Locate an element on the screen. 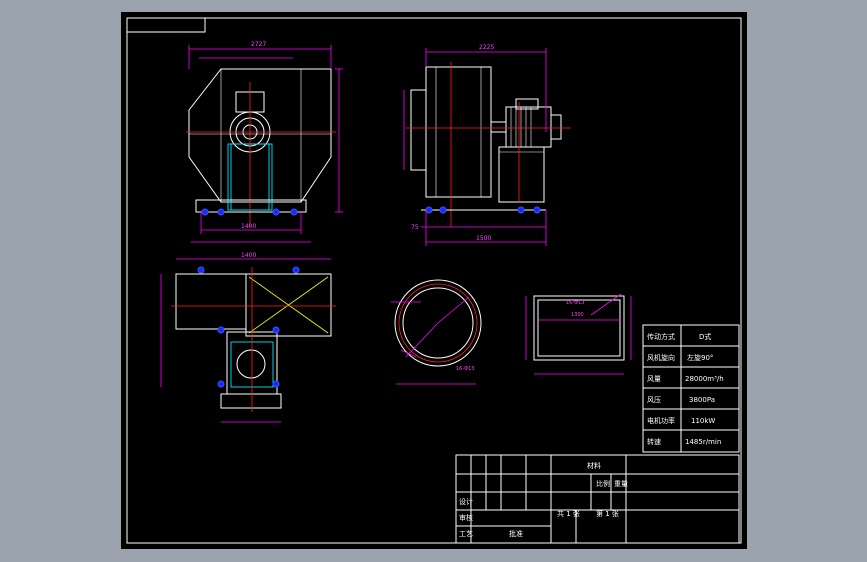 The height and width of the screenshot is (562, 867). title-sheet-of-label: 第 1 张 is located at coordinates (607, 513).